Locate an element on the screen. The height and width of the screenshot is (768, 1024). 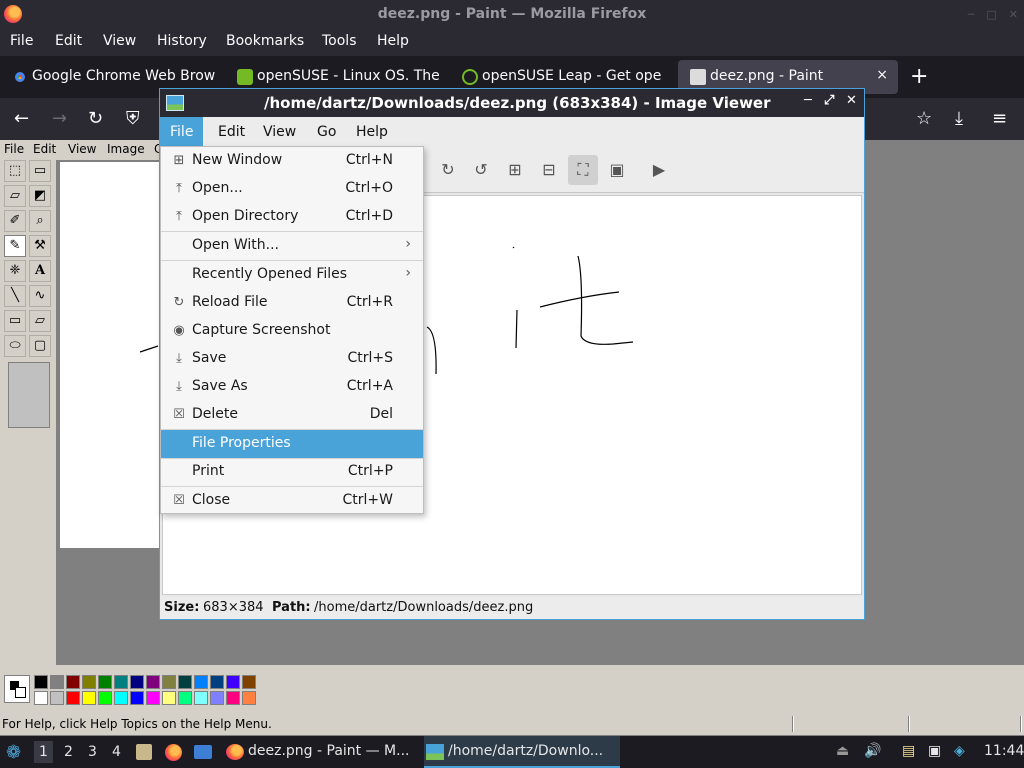
menu-item-save: ⤓ Save Ctrl+S is located at coordinates (292, 359).